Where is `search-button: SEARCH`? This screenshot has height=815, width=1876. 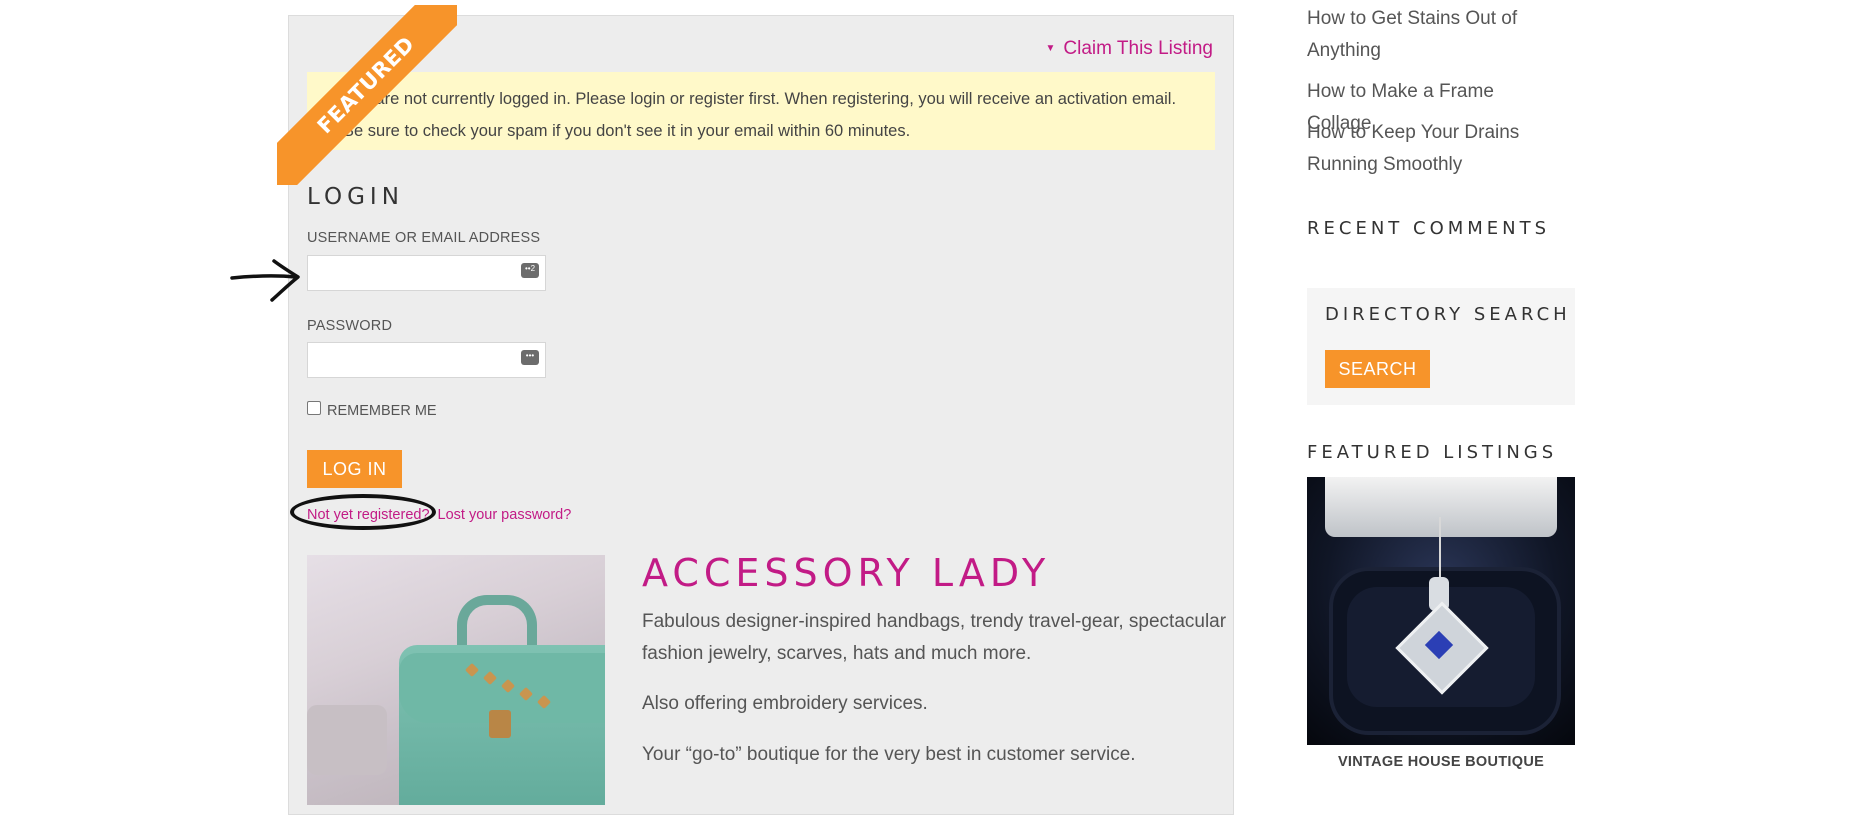
search-button: SEARCH is located at coordinates (1377, 369).